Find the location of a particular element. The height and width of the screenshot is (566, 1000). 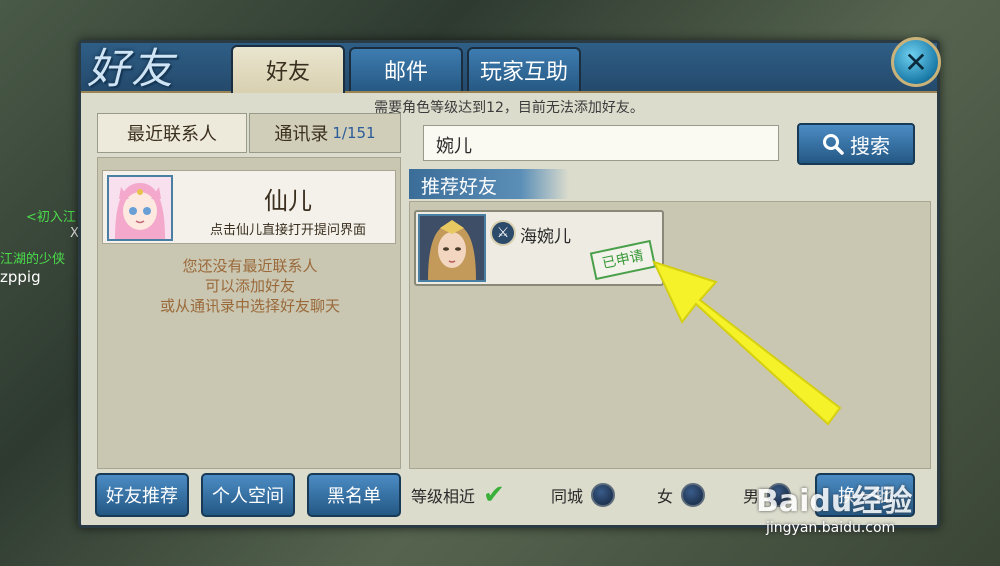

chat-line: zppig is located at coordinates (20, 277).